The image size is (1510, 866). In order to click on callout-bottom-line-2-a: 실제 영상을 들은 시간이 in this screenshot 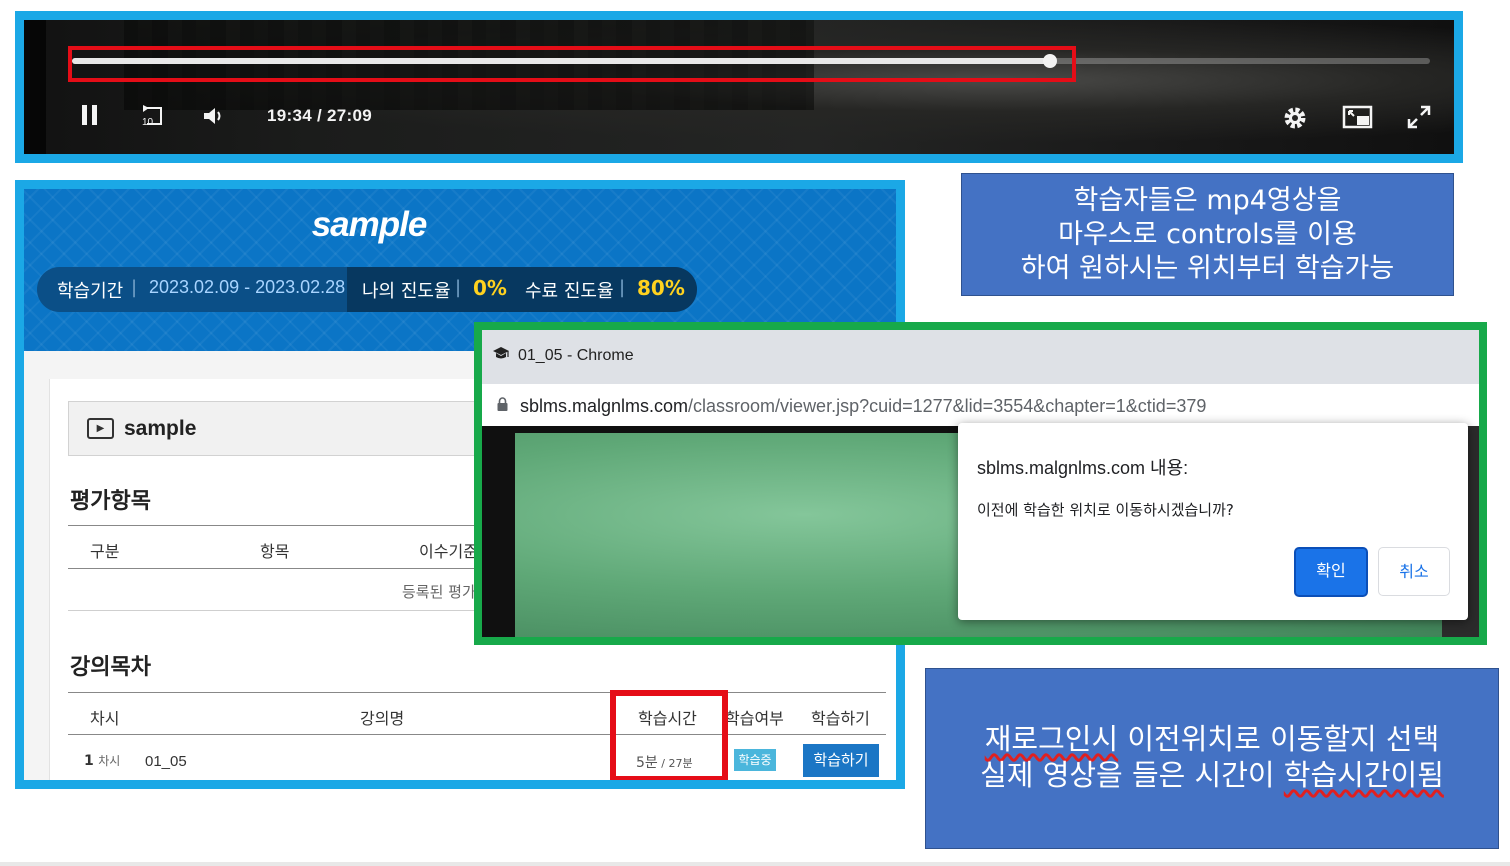, I will do `click(1132, 775)`.